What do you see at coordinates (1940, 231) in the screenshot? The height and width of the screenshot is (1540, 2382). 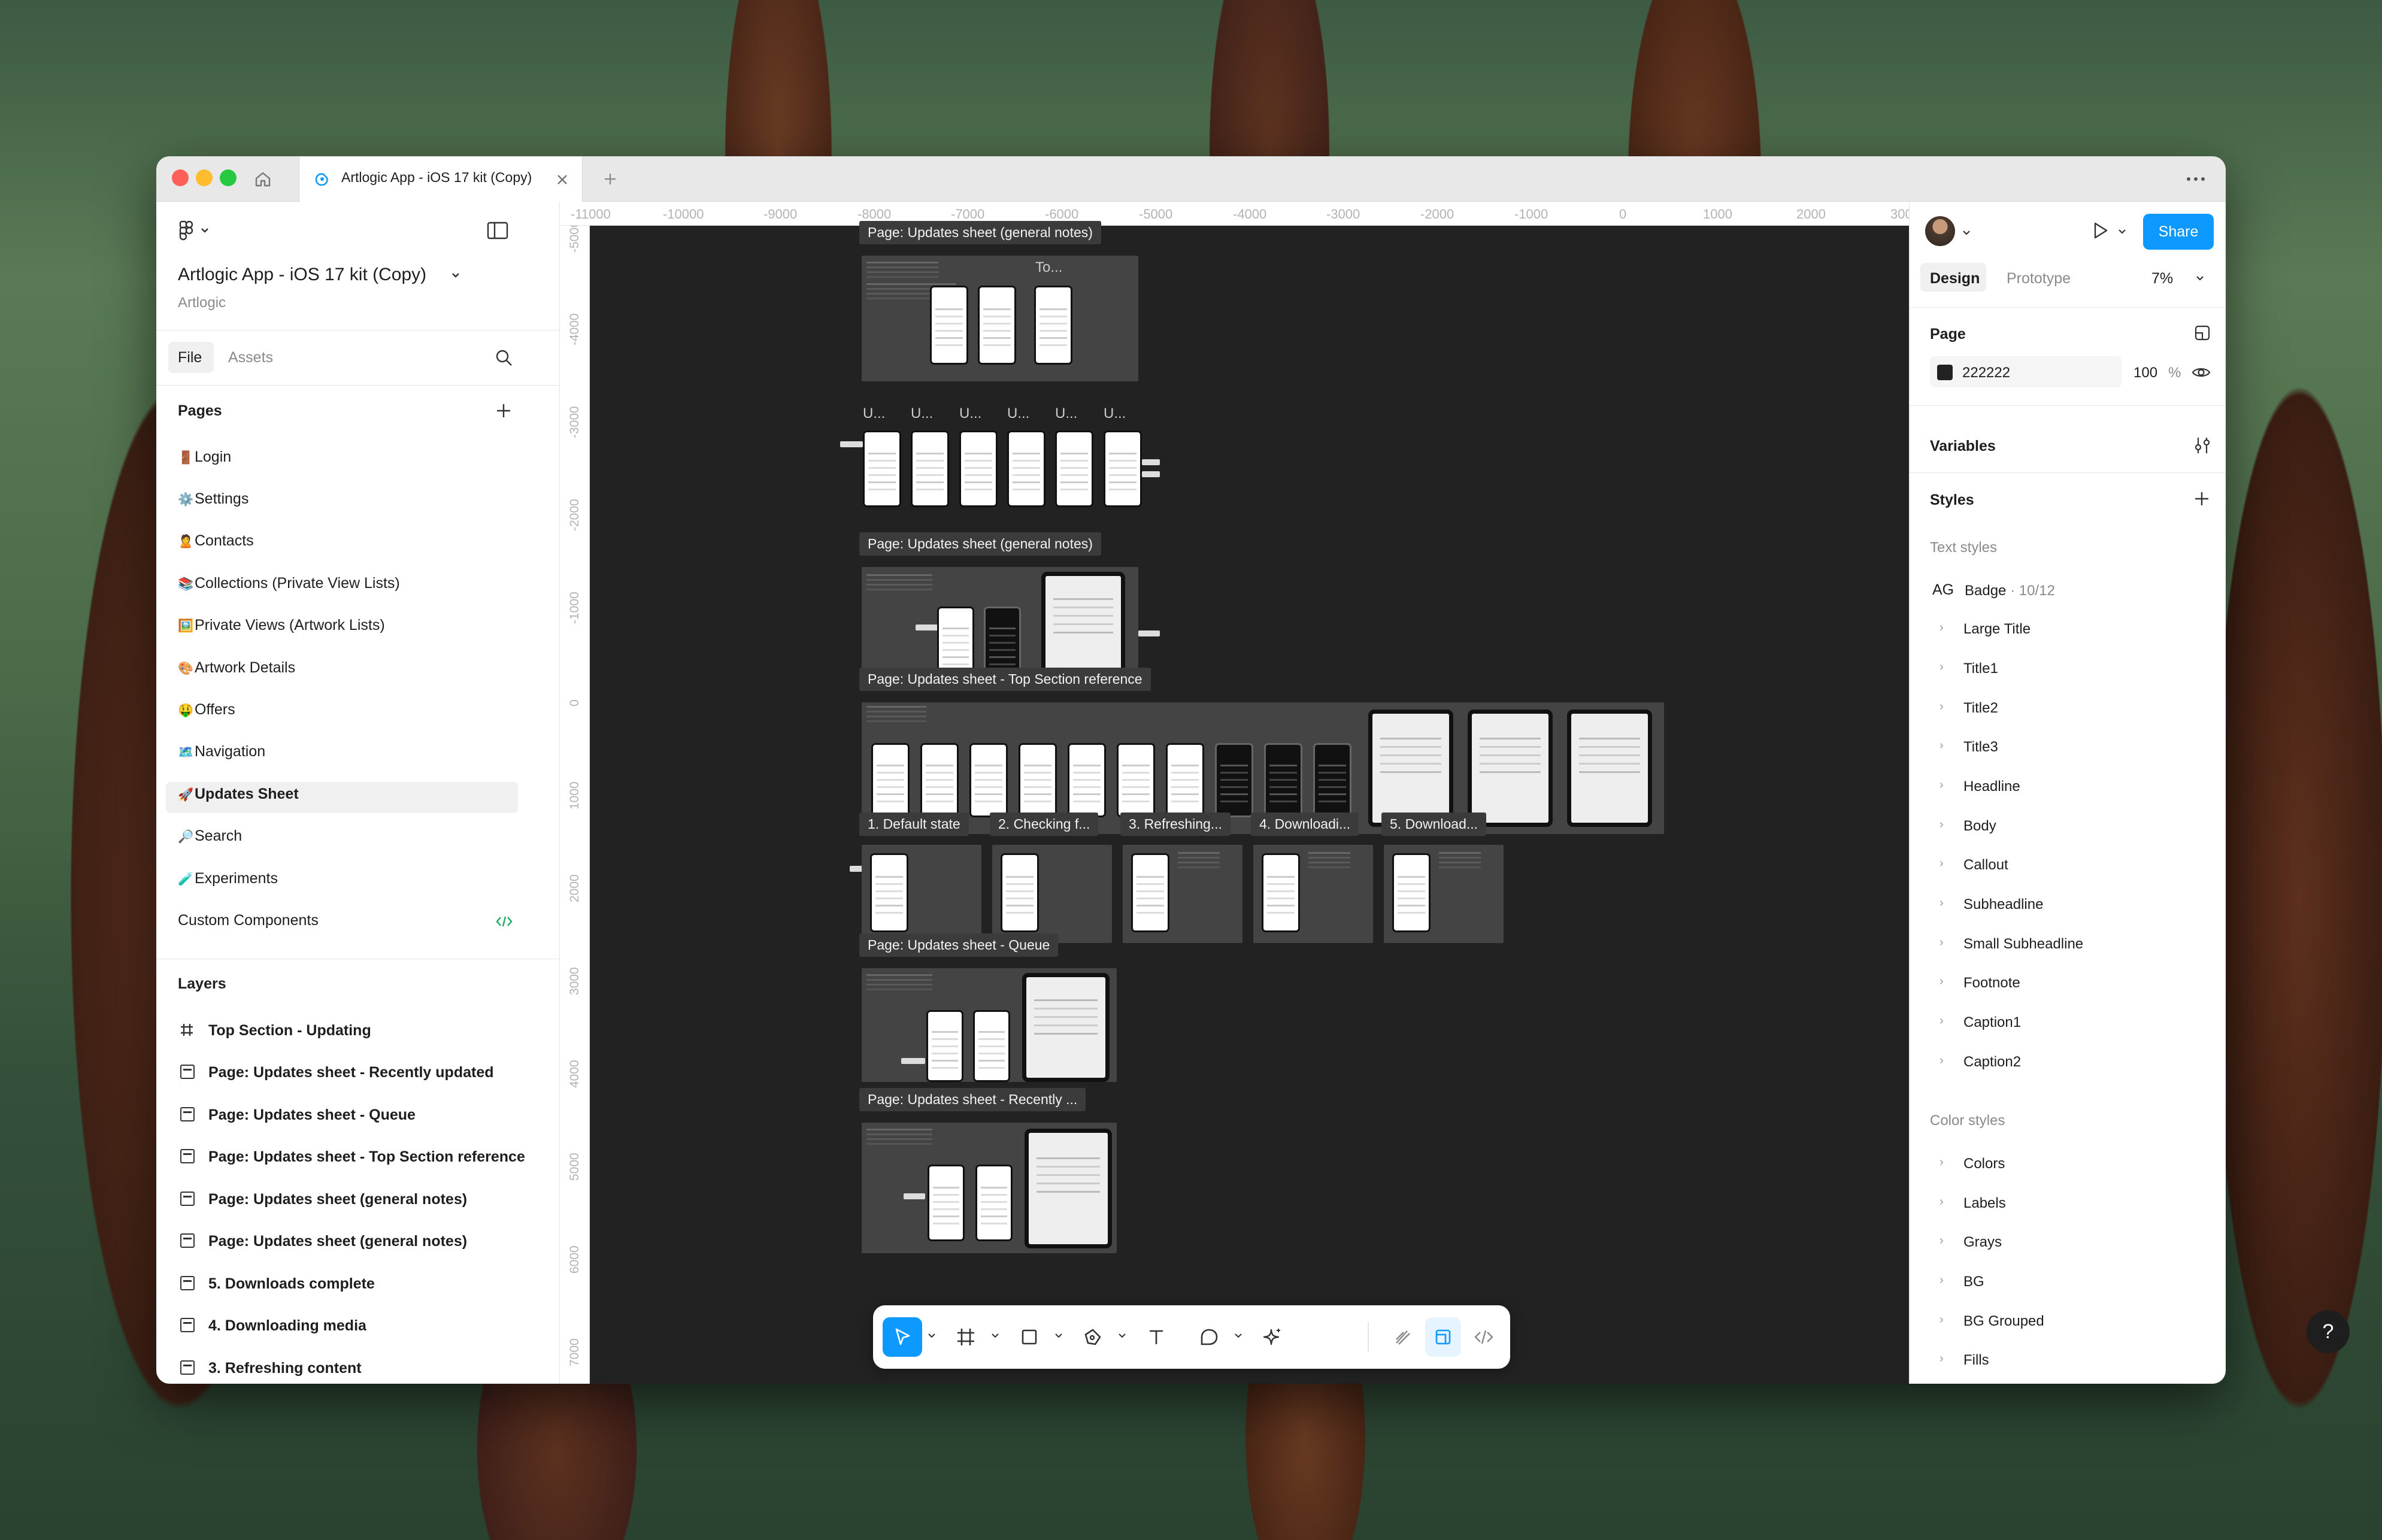 I see `avatar` at bounding box center [1940, 231].